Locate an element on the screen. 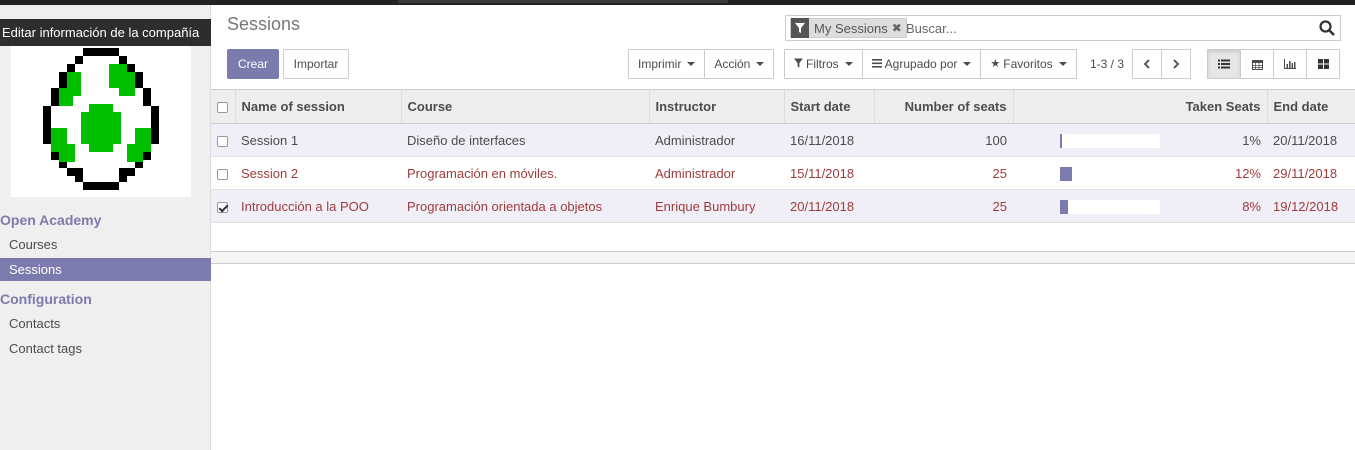 Image resolution: width=1355 pixels, height=450 pixels. pager-value: 1-3 / 3 is located at coordinates (1107, 64).